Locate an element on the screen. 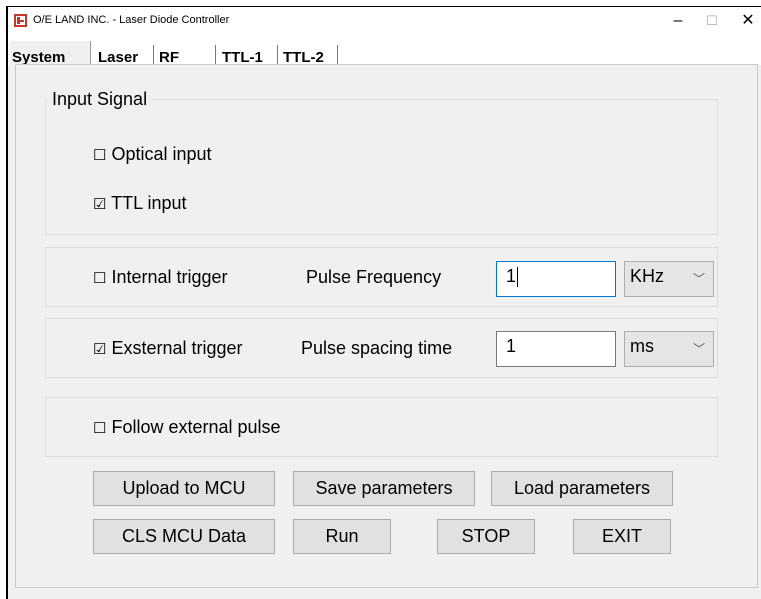 This screenshot has height=599, width=761. follow-external-pulse-label: Follow external pulse is located at coordinates (196, 427).